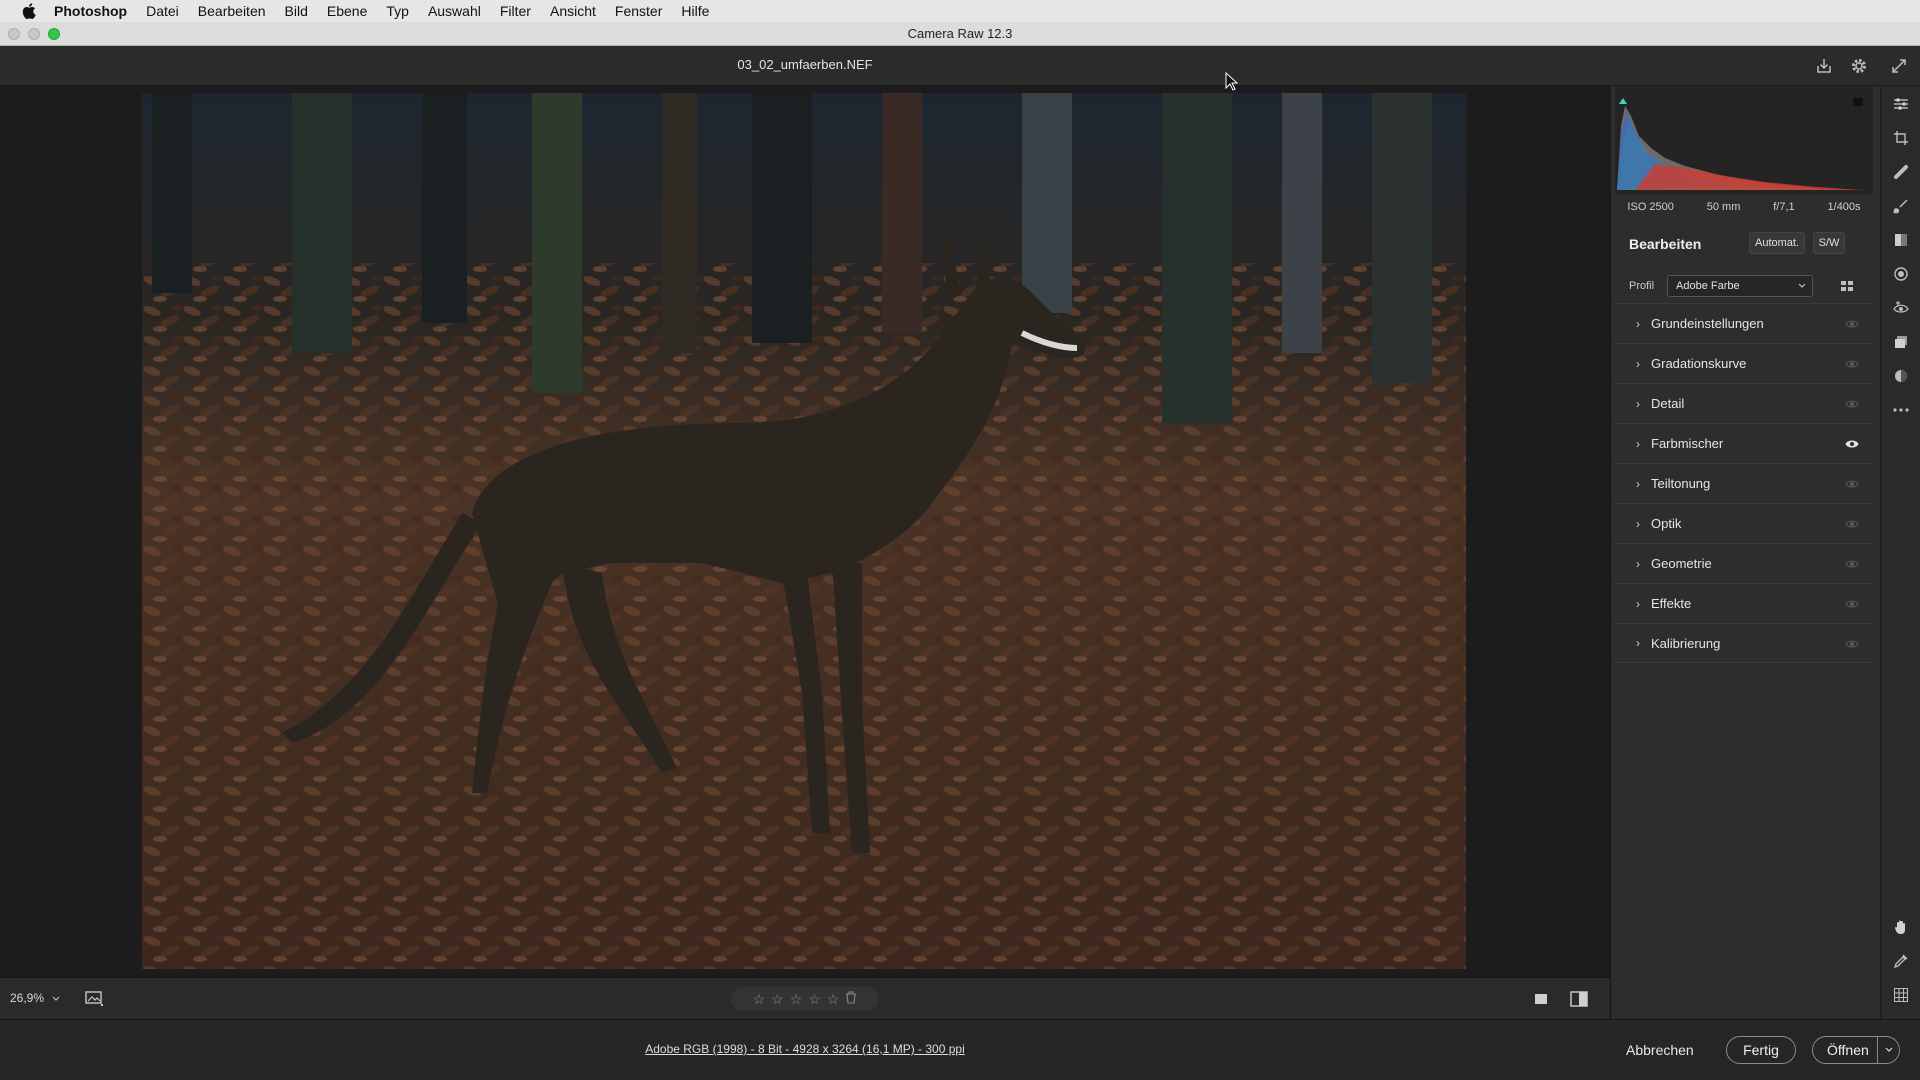 This screenshot has width=1920, height=1080. I want to click on section-grundeinstellungen: › Grundeinstellungen, so click(1744, 323).